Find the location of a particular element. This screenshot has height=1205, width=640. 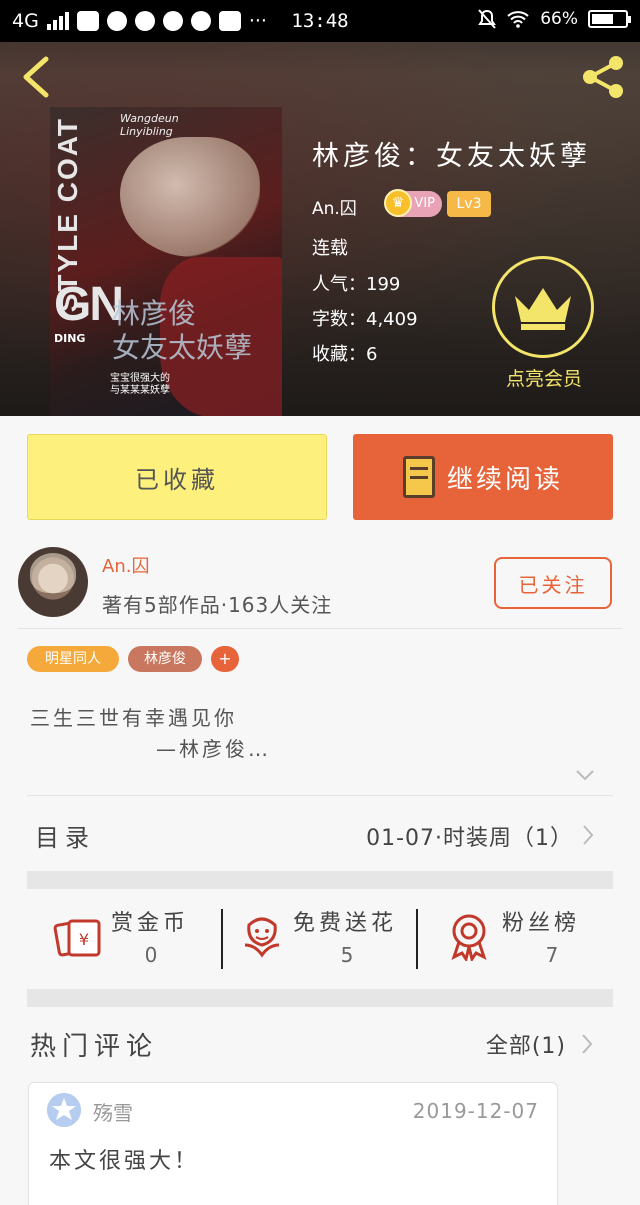

free-flowers: 免费送花 5 is located at coordinates (320, 939).